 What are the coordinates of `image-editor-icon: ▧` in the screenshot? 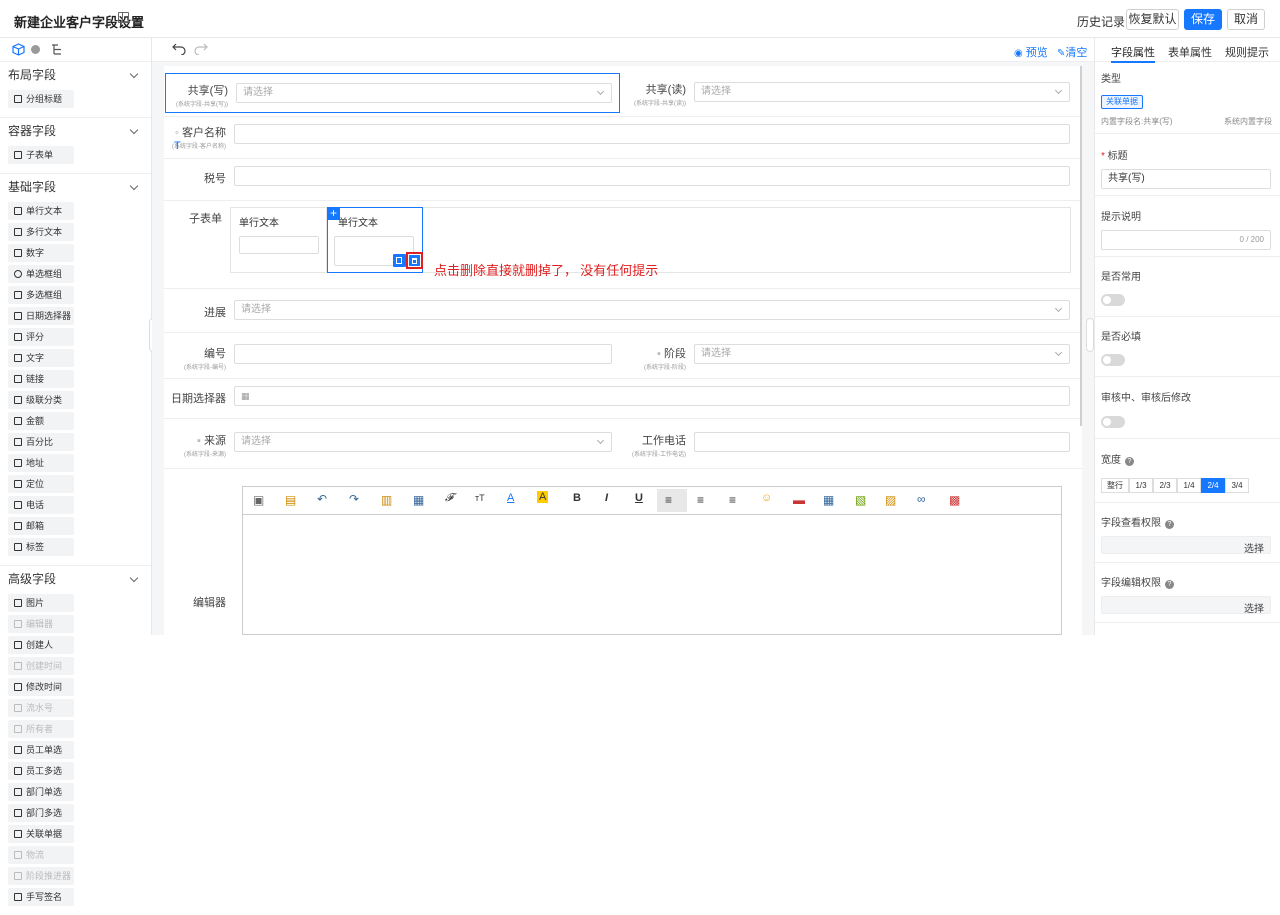 It's located at (860, 500).